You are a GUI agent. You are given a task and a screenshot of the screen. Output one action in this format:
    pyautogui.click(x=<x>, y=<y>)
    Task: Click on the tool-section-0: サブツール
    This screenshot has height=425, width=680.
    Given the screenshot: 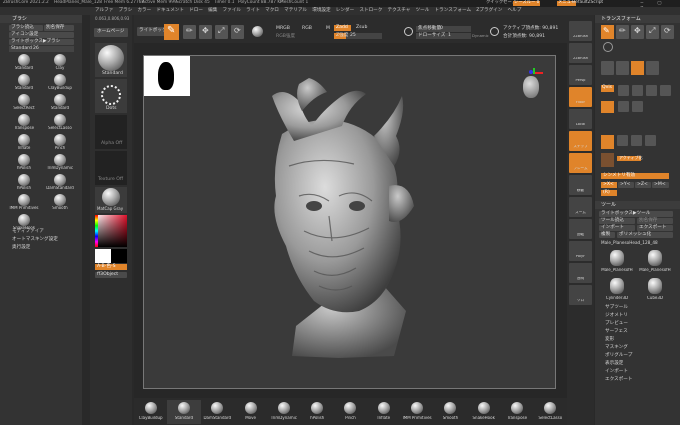 What is the action you would take?
    pyautogui.click(x=616, y=308)
    